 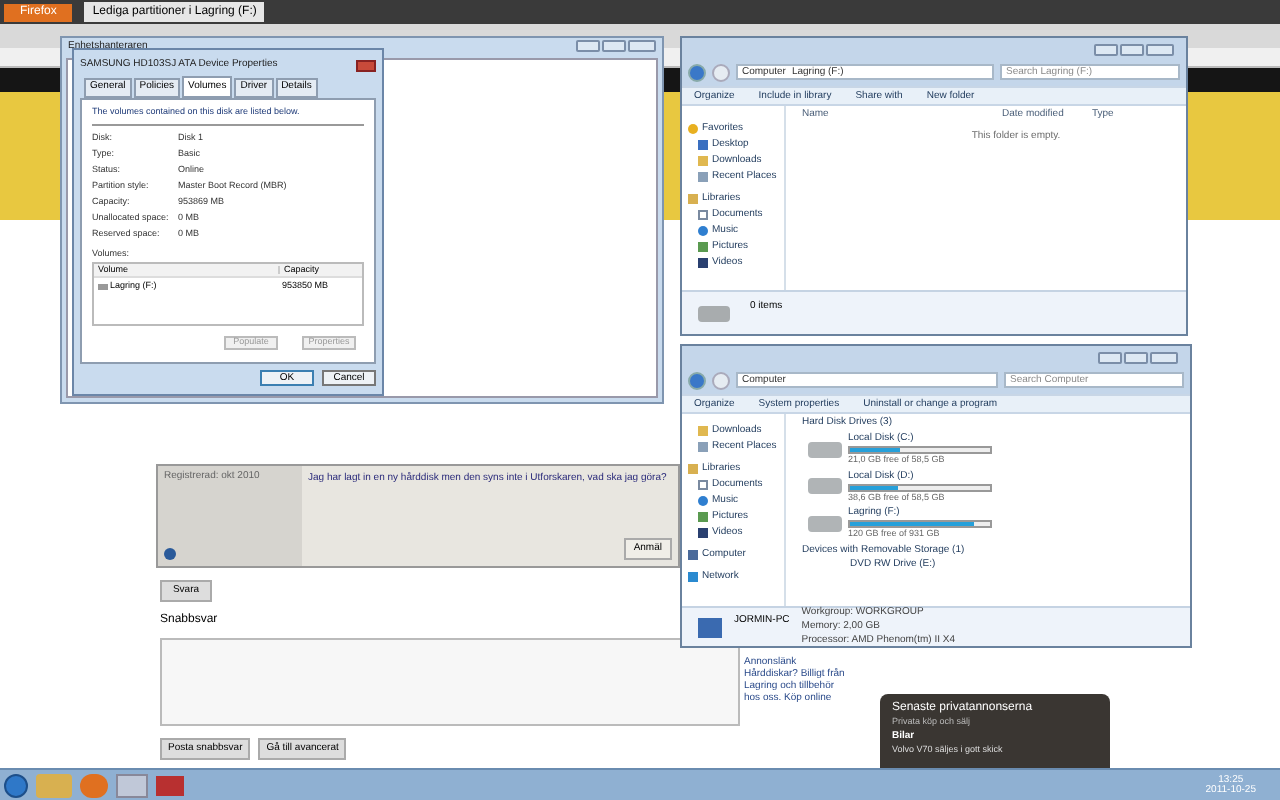 What do you see at coordinates (170, 554) in the screenshot?
I see `user-icon` at bounding box center [170, 554].